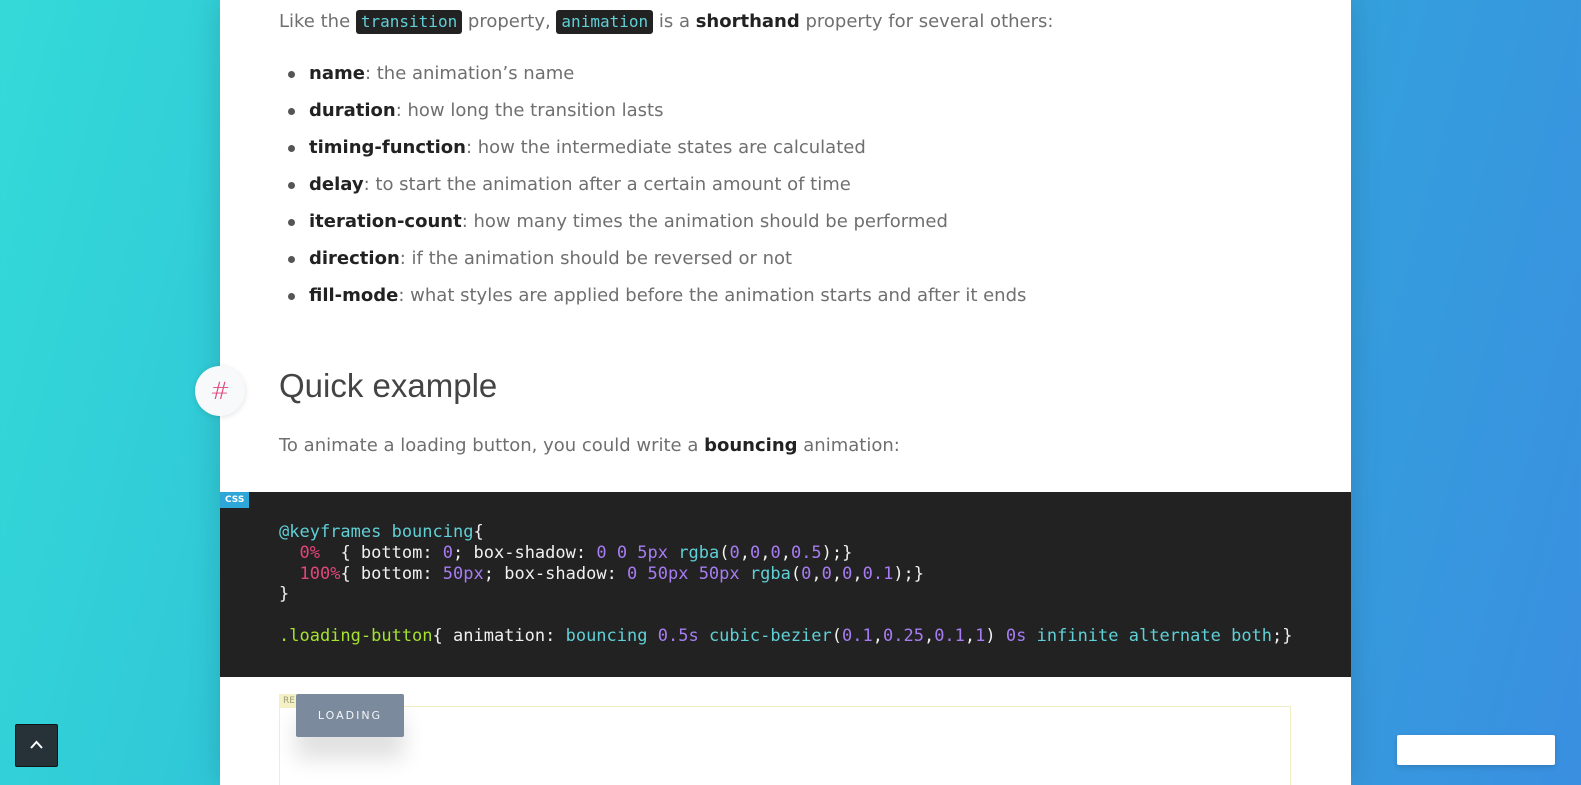 The height and width of the screenshot is (785, 1581). What do you see at coordinates (1476, 750) in the screenshot?
I see `corner-text-input` at bounding box center [1476, 750].